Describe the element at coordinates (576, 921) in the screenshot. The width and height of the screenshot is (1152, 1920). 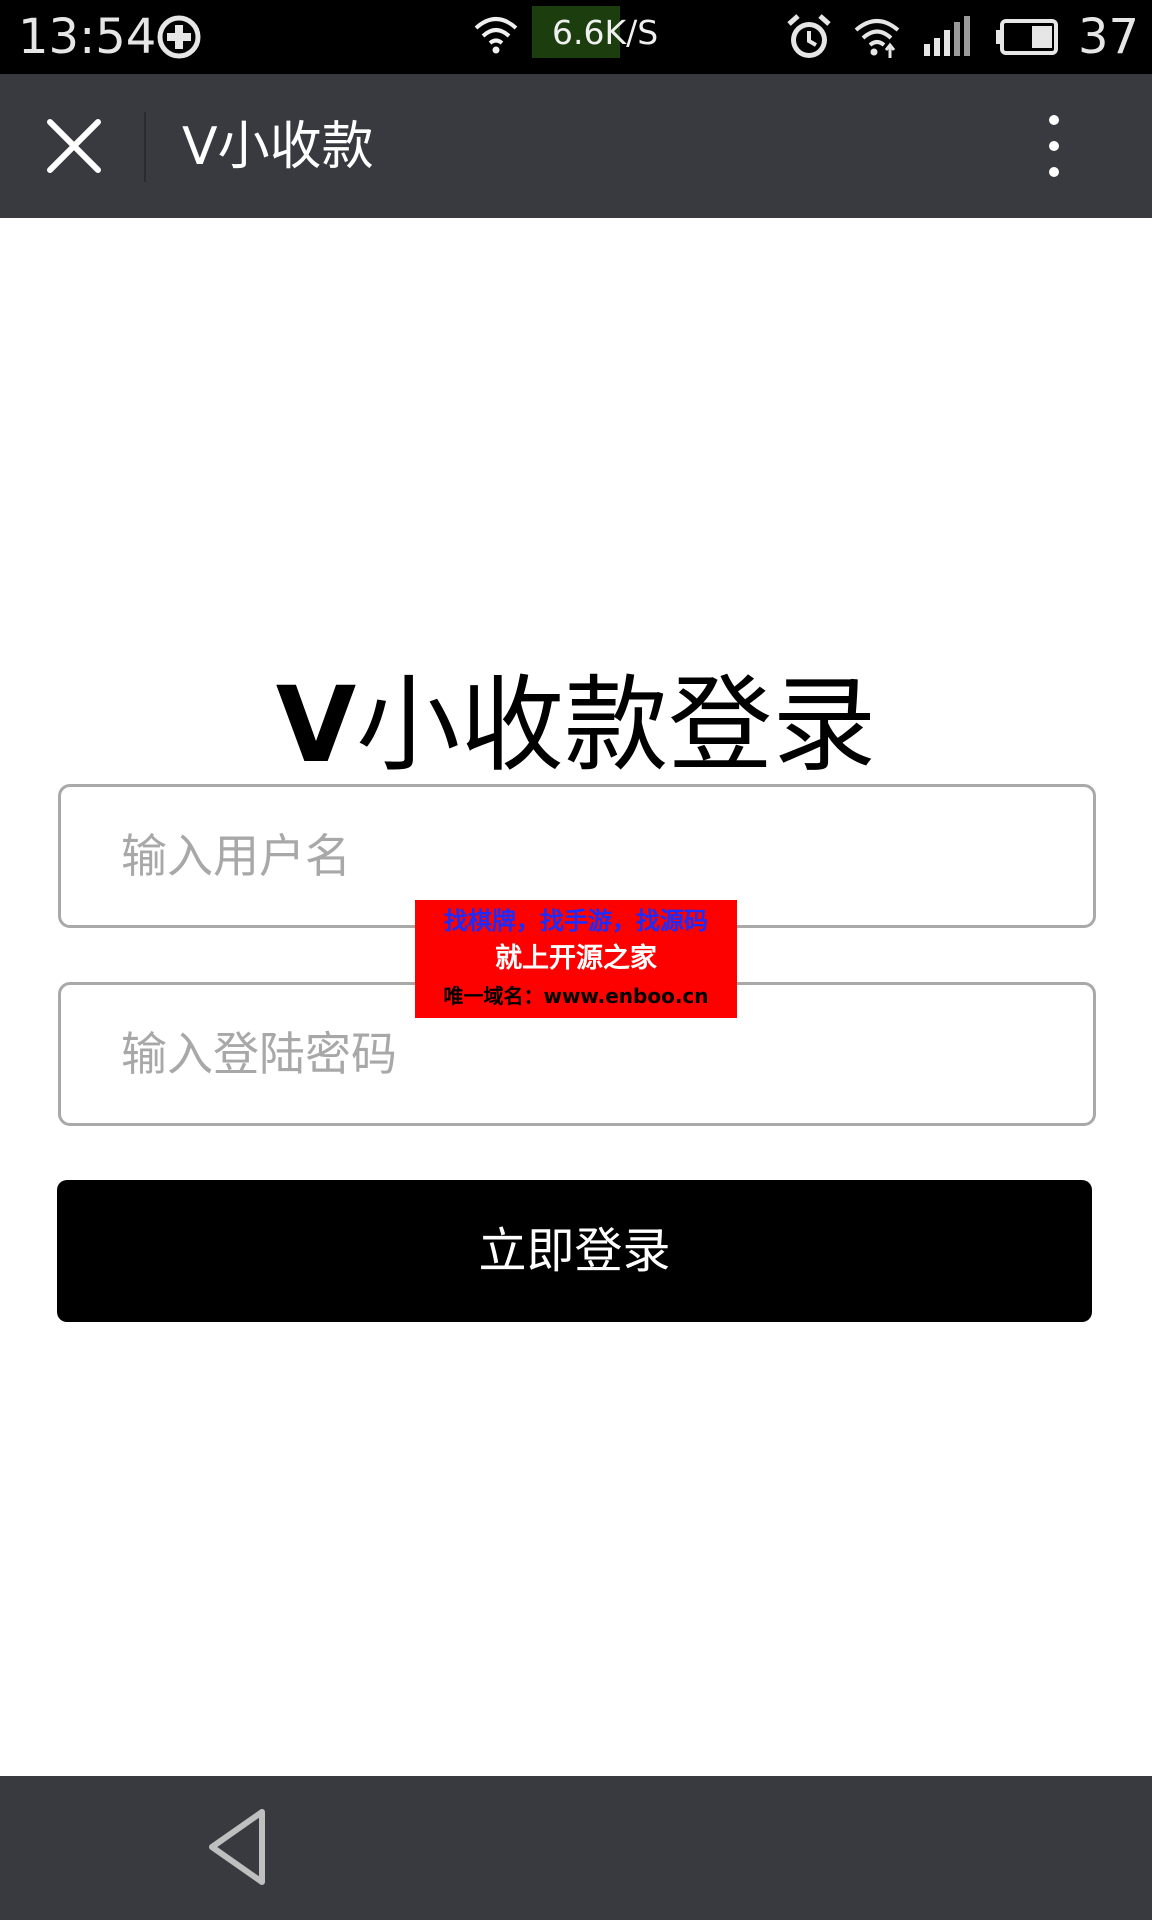
I see `watermark-line-1: 找棋牌，找手游，找源码` at that location.